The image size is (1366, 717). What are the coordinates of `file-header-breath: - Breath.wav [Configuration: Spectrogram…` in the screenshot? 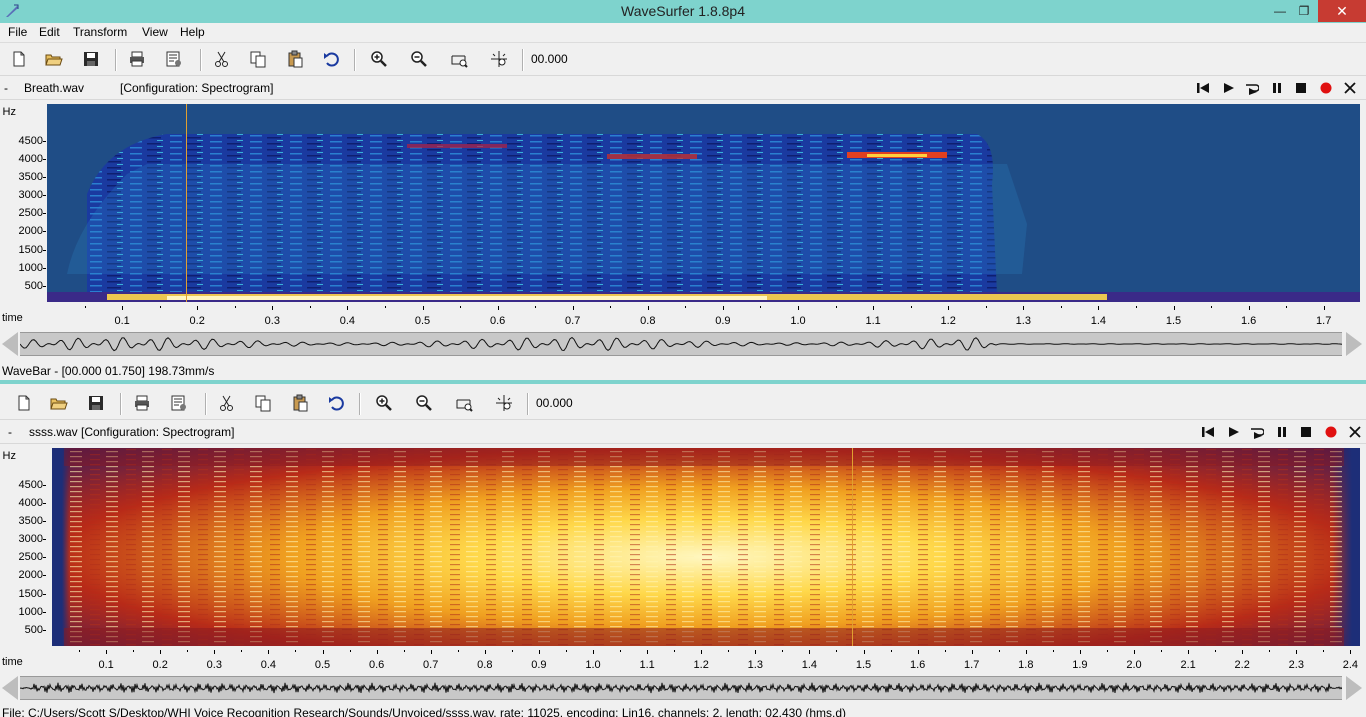 It's located at (683, 88).